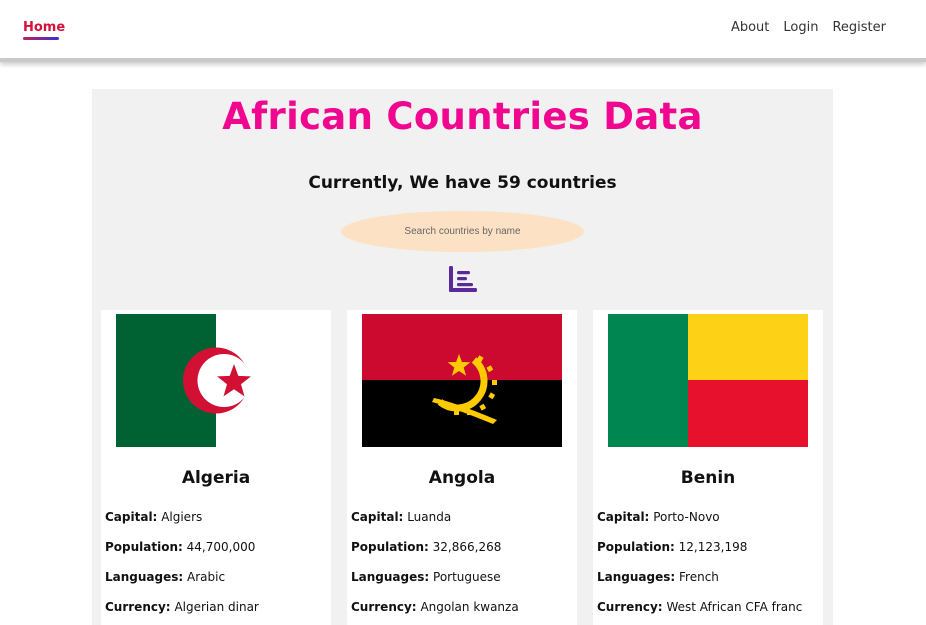  I want to click on benin-flag-image, so click(708, 380).